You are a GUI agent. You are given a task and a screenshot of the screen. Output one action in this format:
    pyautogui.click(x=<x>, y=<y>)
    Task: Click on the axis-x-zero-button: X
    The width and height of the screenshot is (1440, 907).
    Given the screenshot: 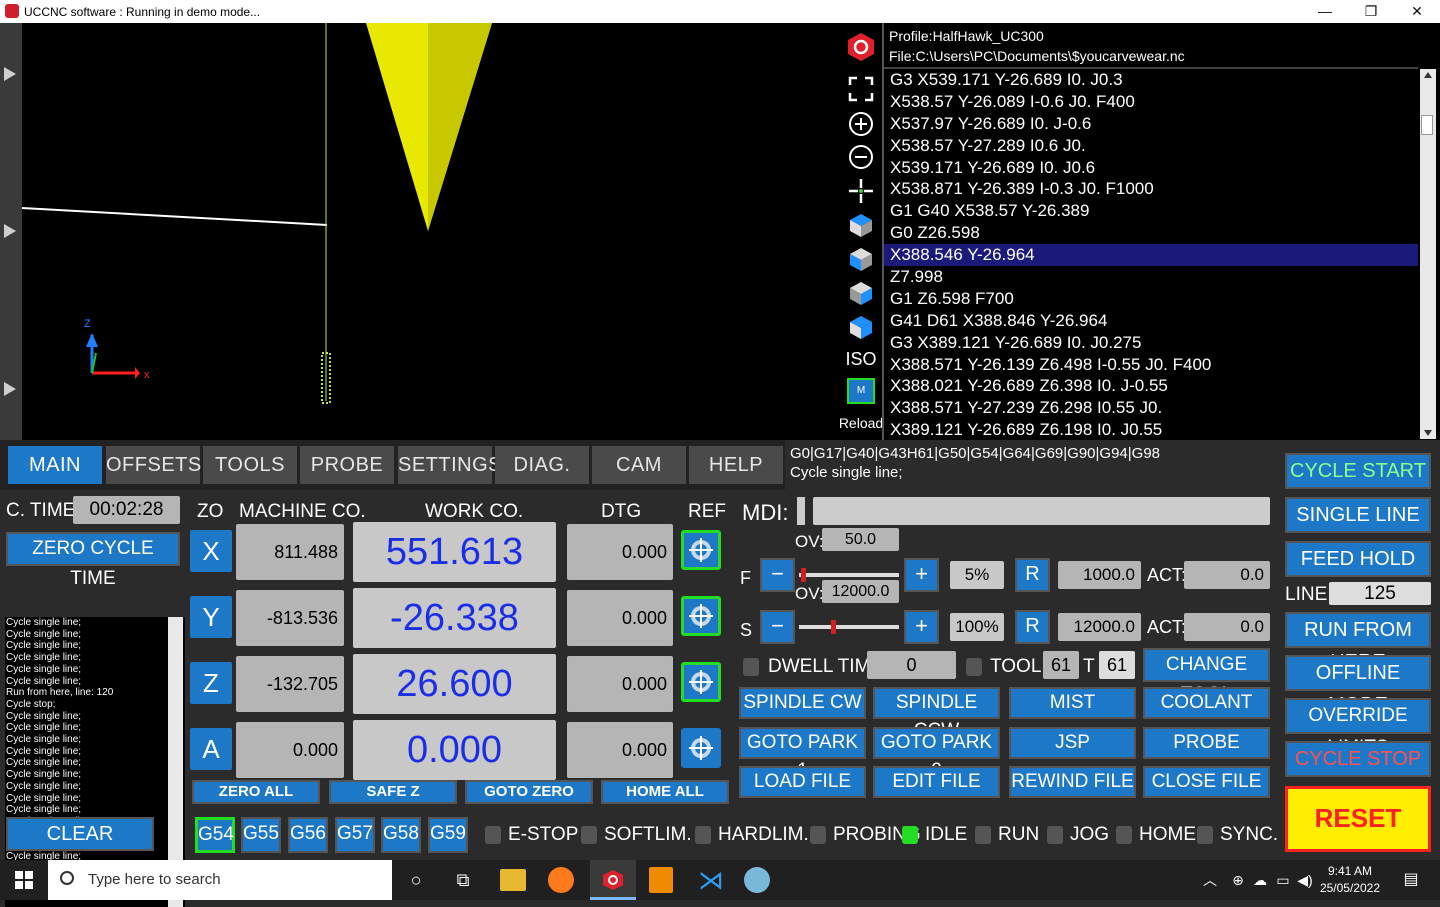 What is the action you would take?
    pyautogui.click(x=211, y=551)
    